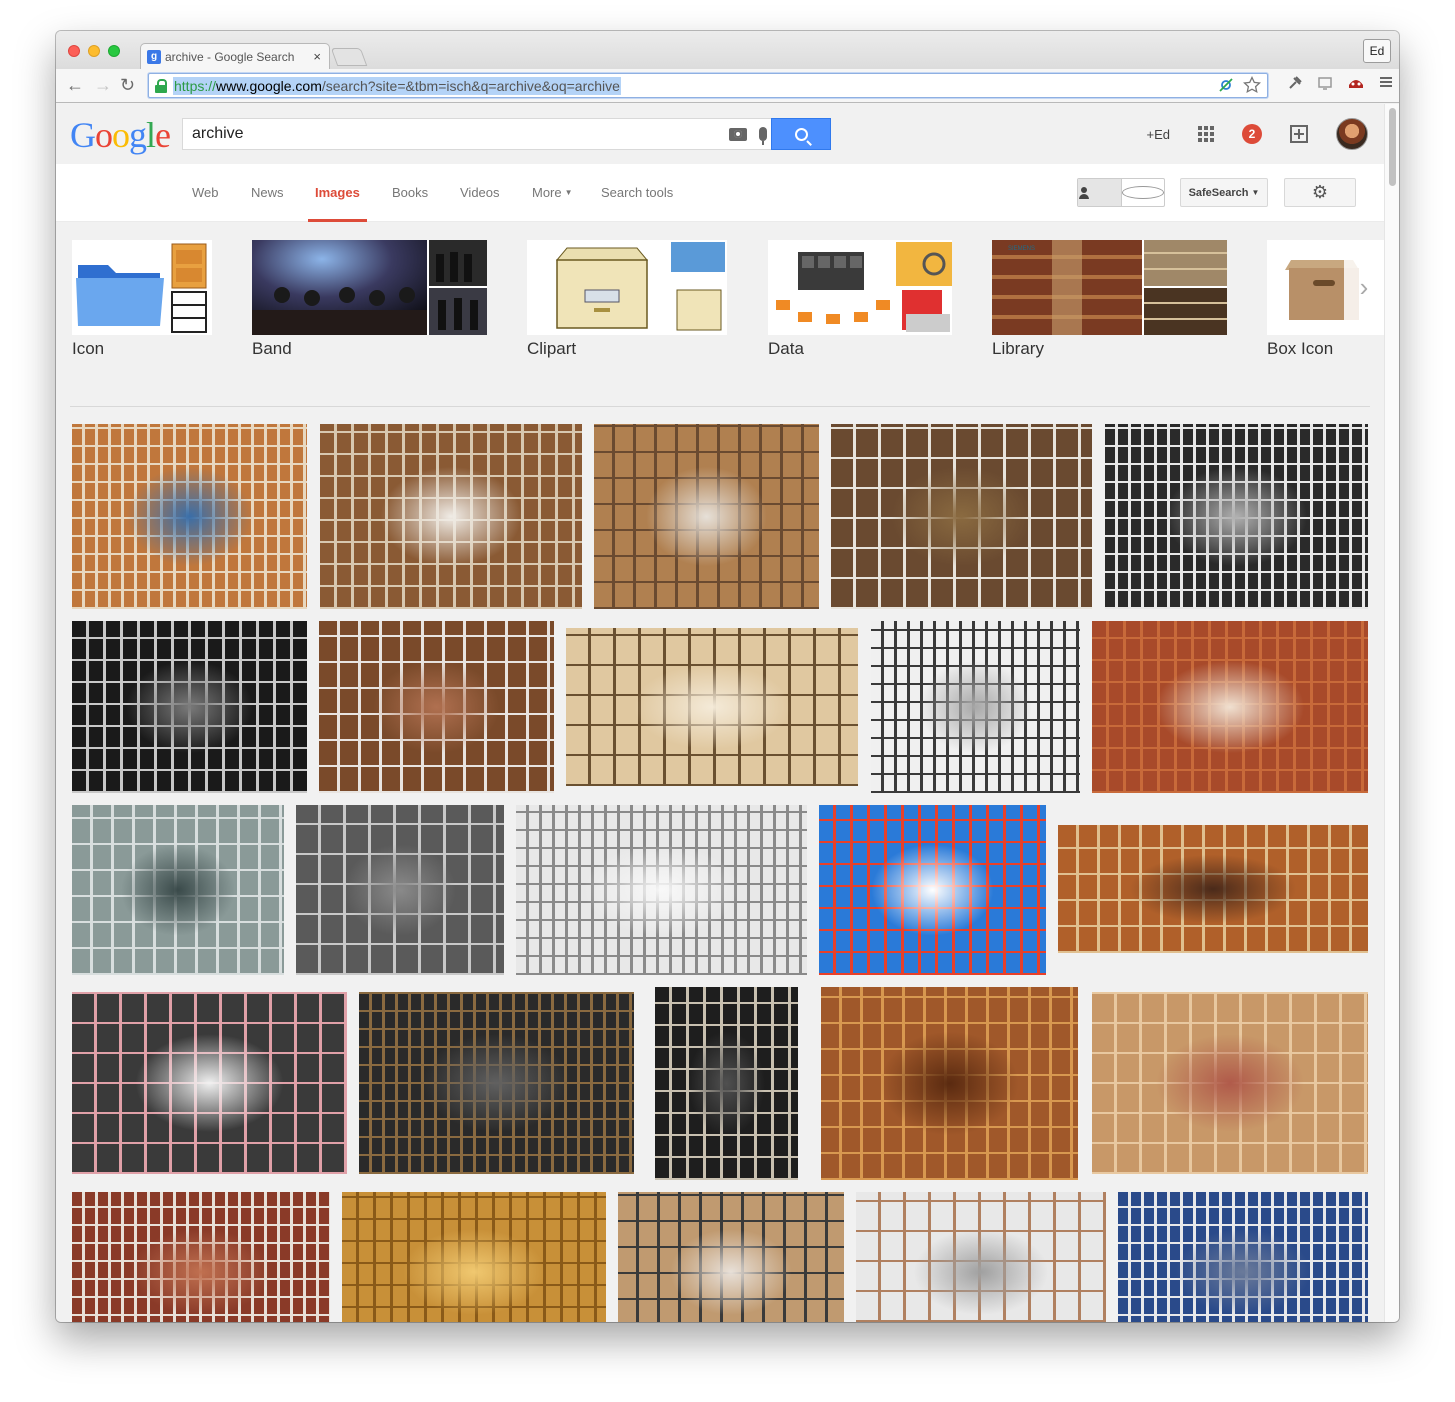 The image size is (1455, 1402). I want to click on related-card-library: SIEMENS, so click(1109, 287).